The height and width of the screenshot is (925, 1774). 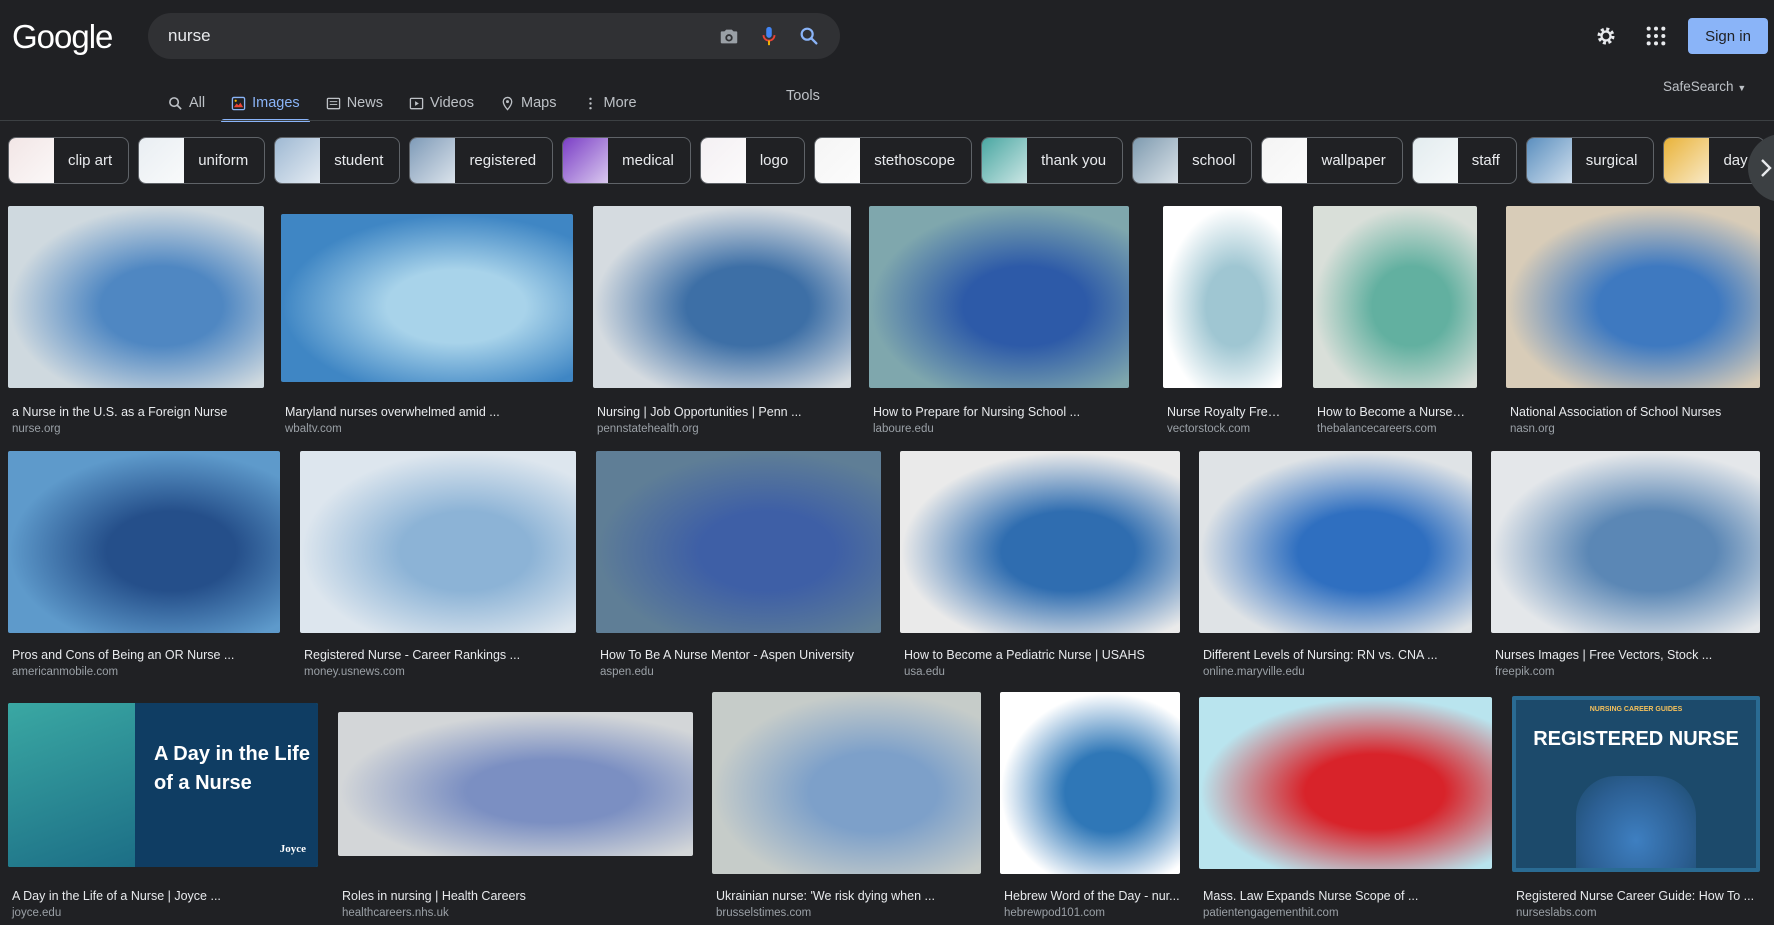 I want to click on result-title: How to Become a Pediatric Nurse | USAHS, so click(x=1042, y=655).